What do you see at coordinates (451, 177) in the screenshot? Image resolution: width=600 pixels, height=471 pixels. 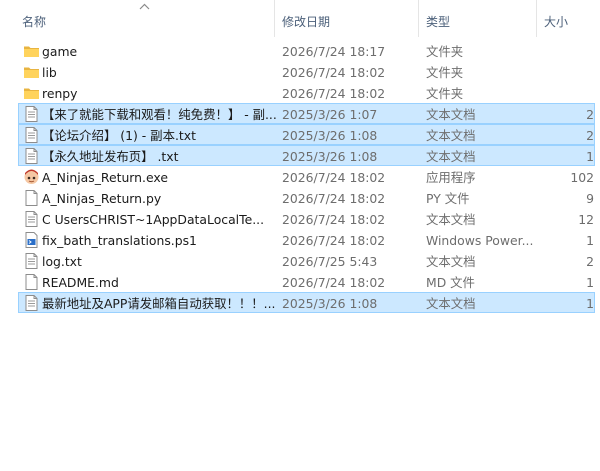 I see `file-type: 应用程序` at bounding box center [451, 177].